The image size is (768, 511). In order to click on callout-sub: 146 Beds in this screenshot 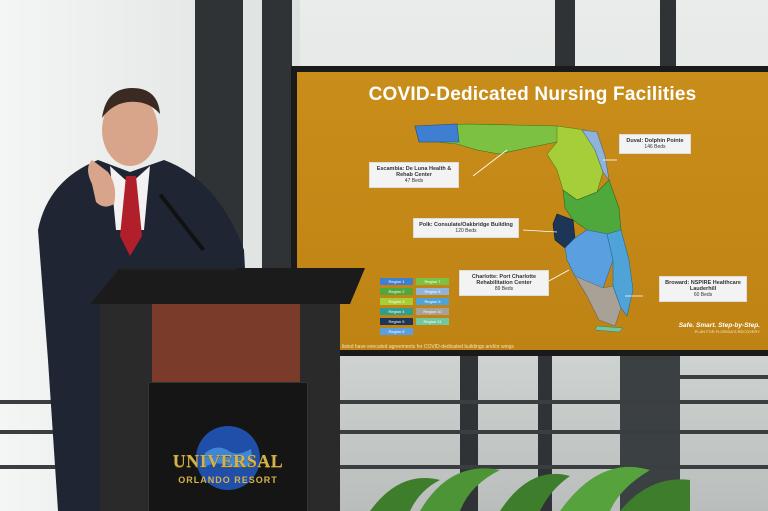, I will do `click(655, 147)`.